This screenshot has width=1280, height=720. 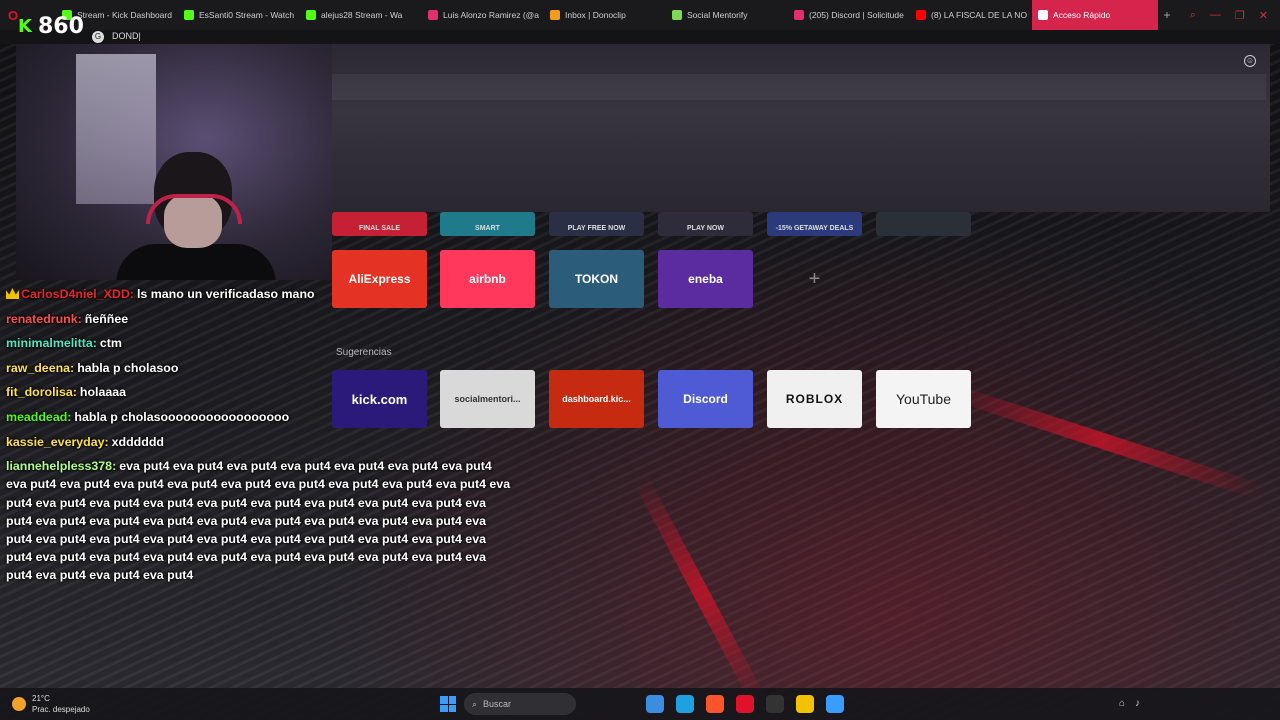 I want to click on emoji-icon: ☺, so click(x=1250, y=61).